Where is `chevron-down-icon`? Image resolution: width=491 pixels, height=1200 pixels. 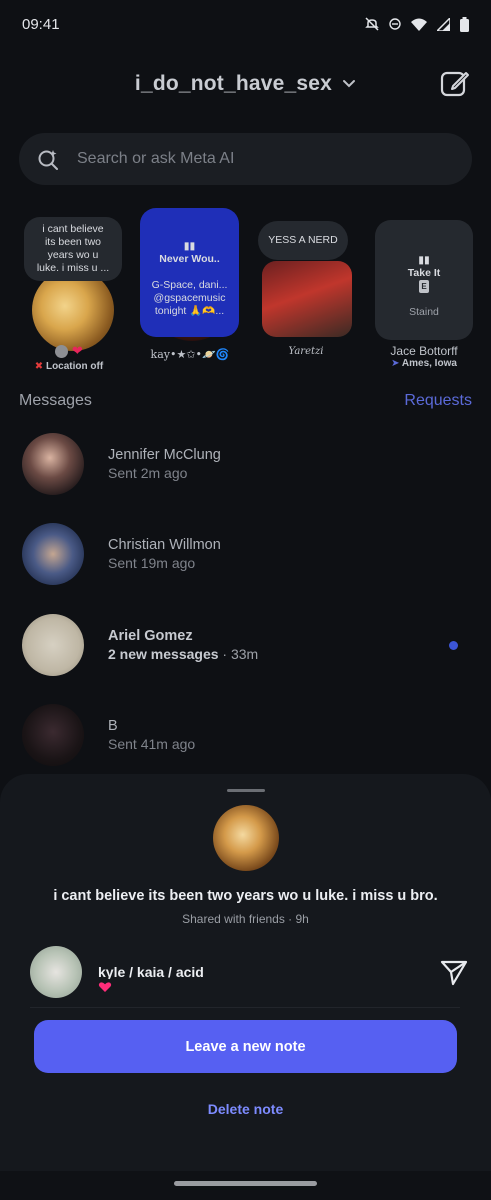 chevron-down-icon is located at coordinates (349, 84).